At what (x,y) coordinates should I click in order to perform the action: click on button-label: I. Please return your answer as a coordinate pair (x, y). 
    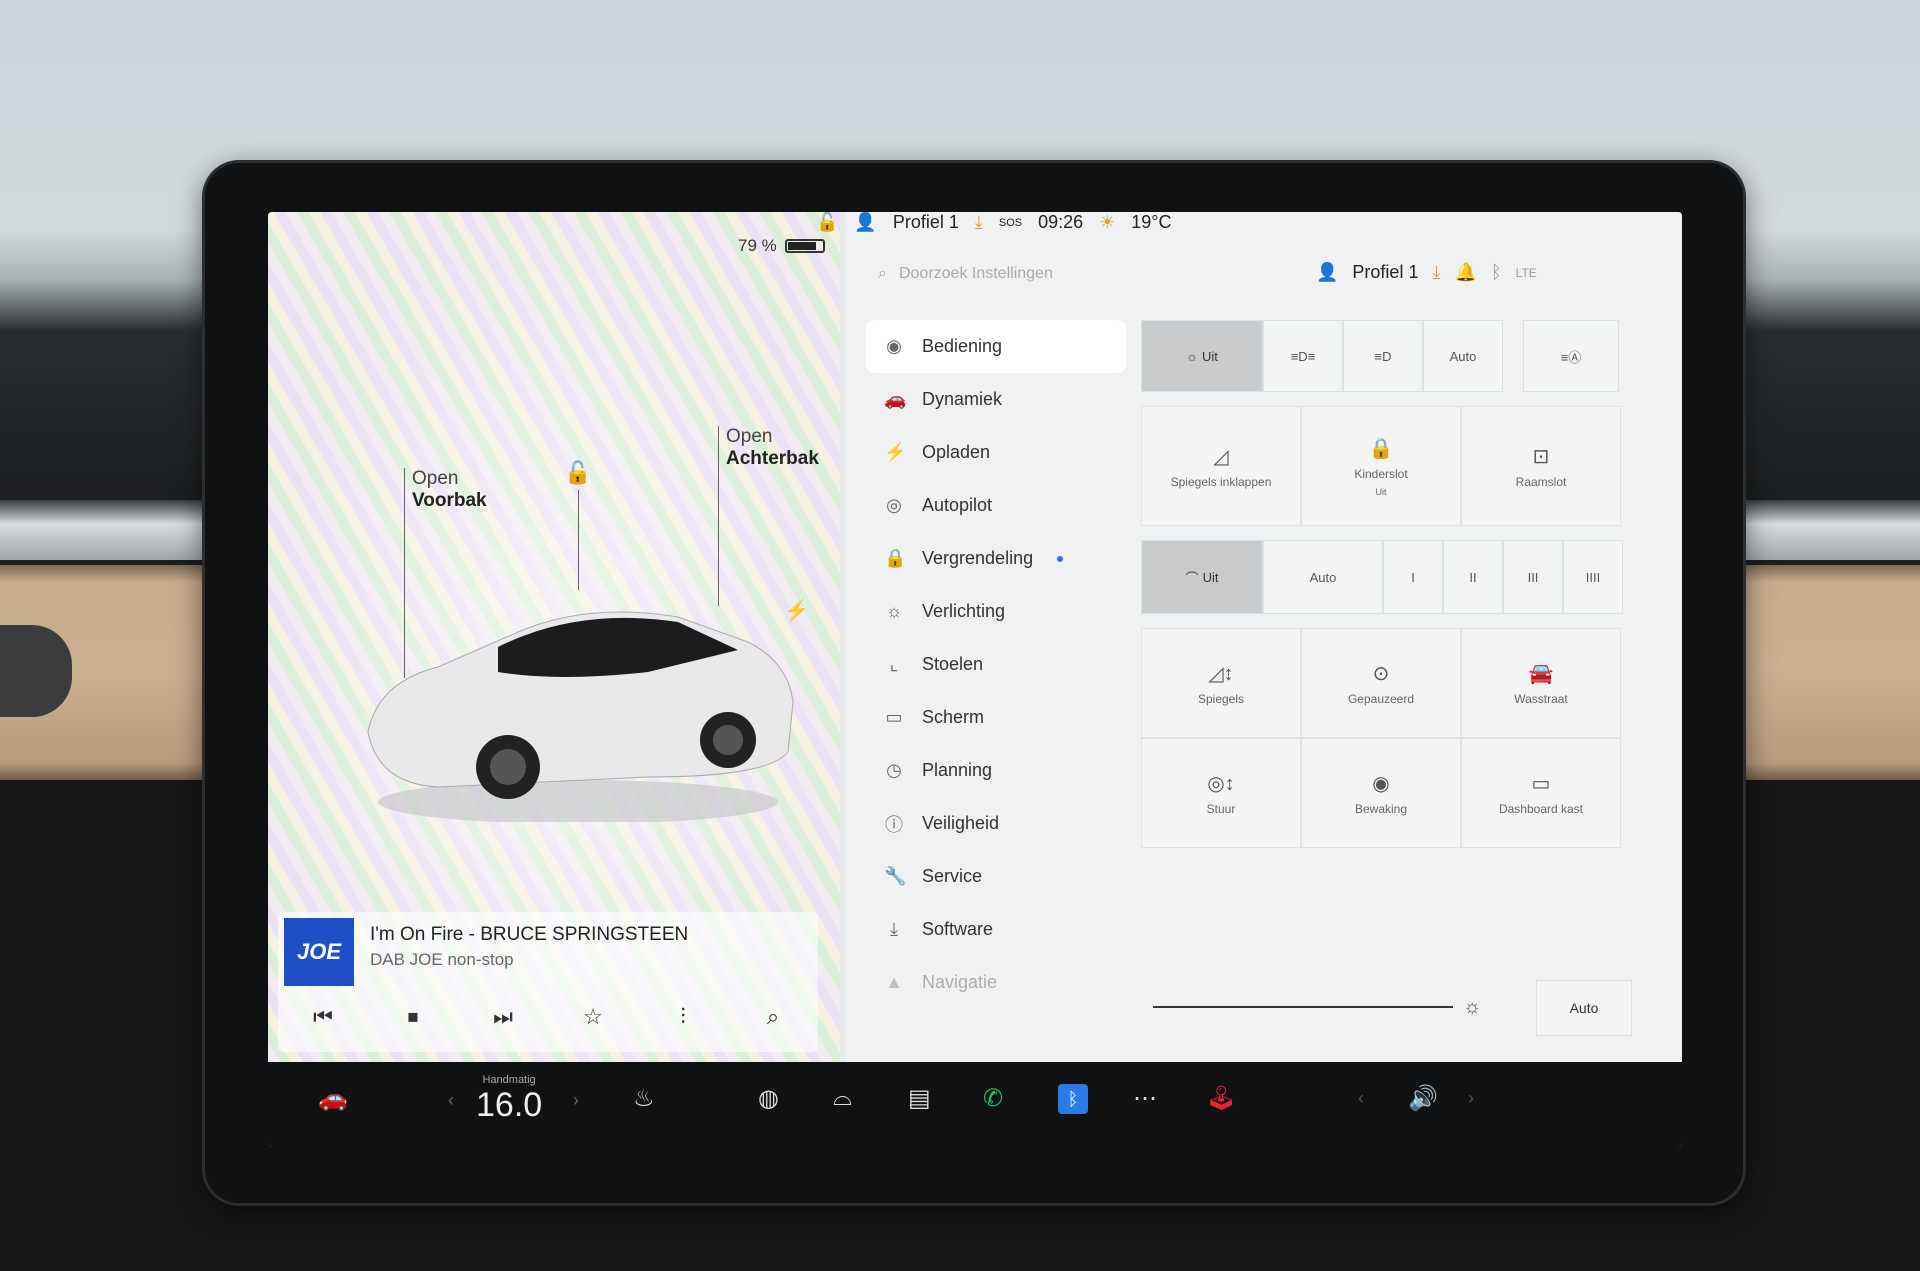
    Looking at the image, I should click on (1413, 577).